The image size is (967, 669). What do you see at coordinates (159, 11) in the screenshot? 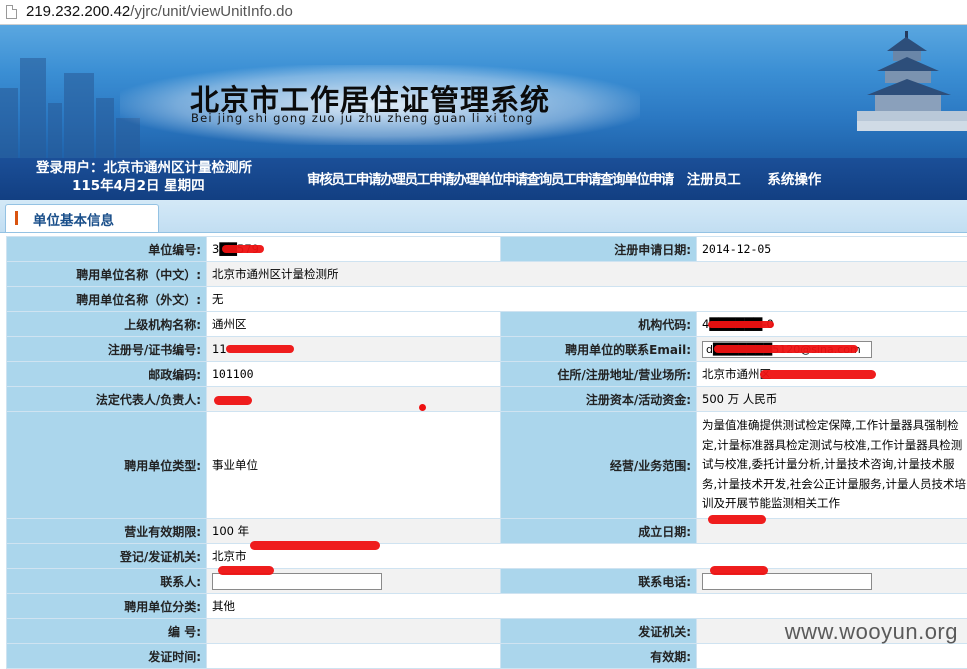
I see `url-text: 219.232.200.42/yjrc/unit/viewUnitInfo.do` at bounding box center [159, 11].